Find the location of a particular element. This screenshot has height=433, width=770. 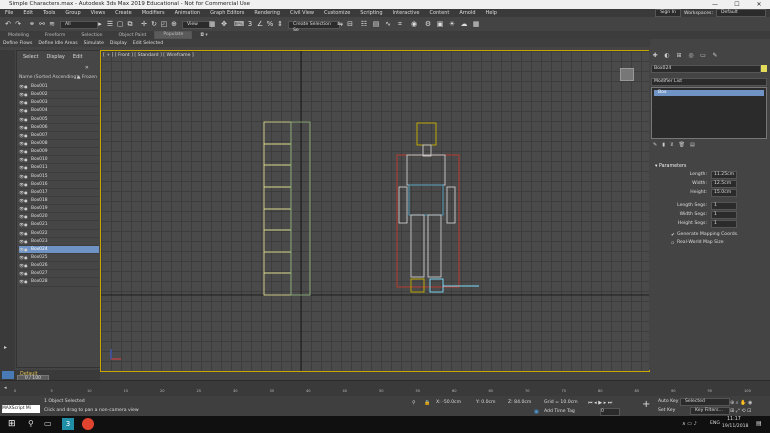

explorer-row: 👁● Box018 is located at coordinates (59, 201).